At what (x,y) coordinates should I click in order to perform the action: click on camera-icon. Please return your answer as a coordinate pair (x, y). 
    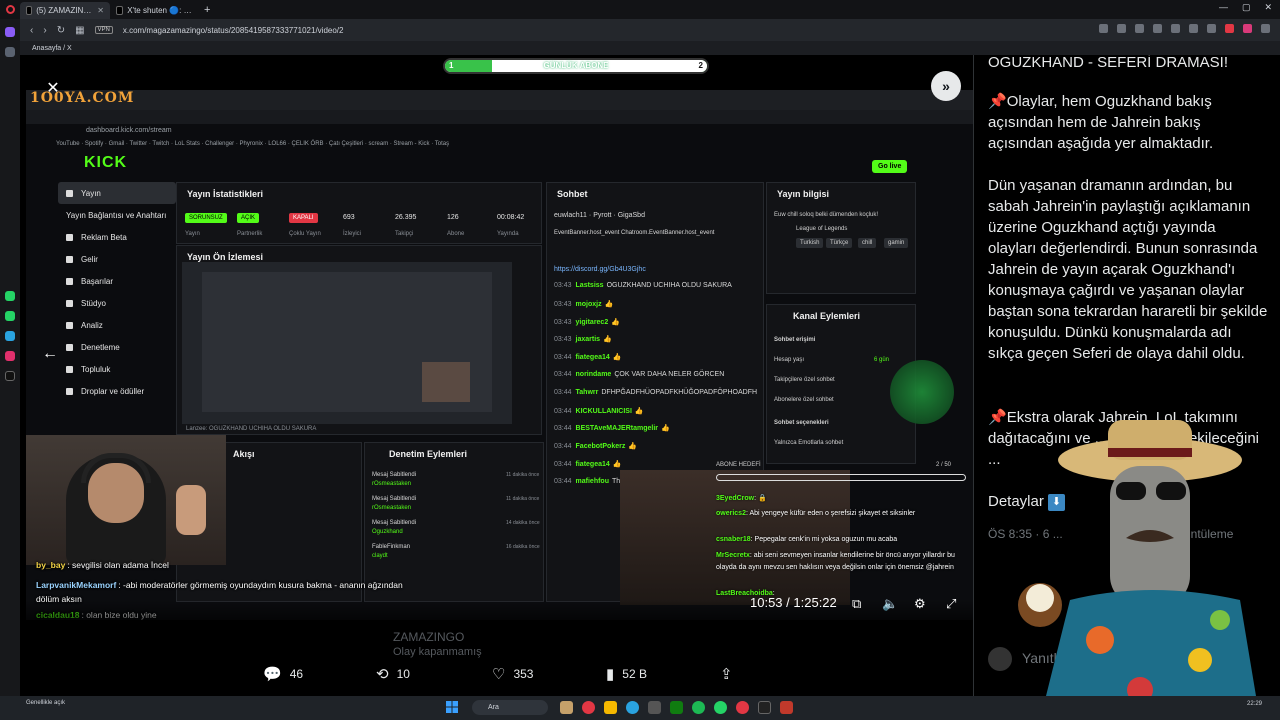
    Looking at the image, I should click on (1139, 28).